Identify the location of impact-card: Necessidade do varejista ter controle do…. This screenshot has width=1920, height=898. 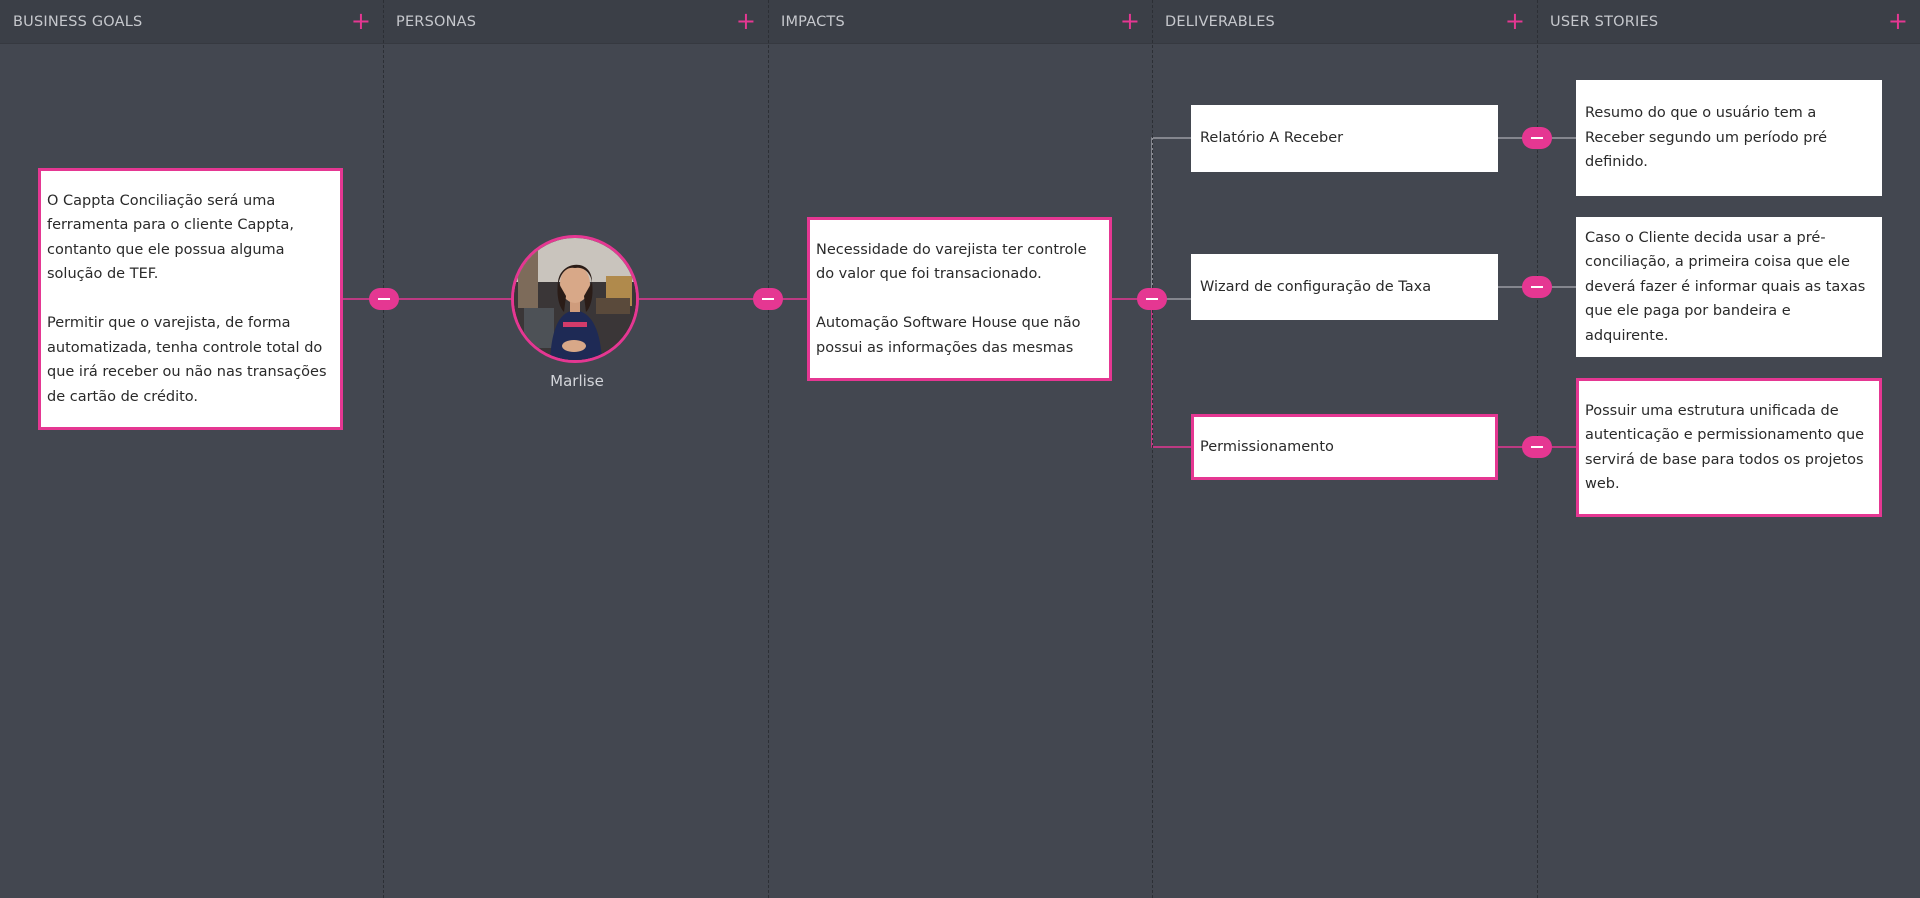
(959, 299).